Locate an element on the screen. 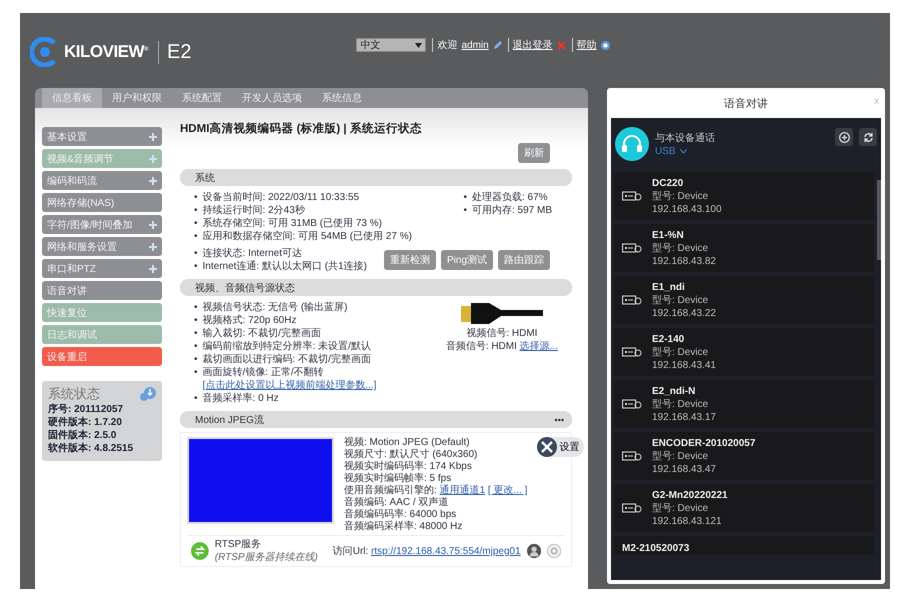  plus-icon is located at coordinates (844, 137).